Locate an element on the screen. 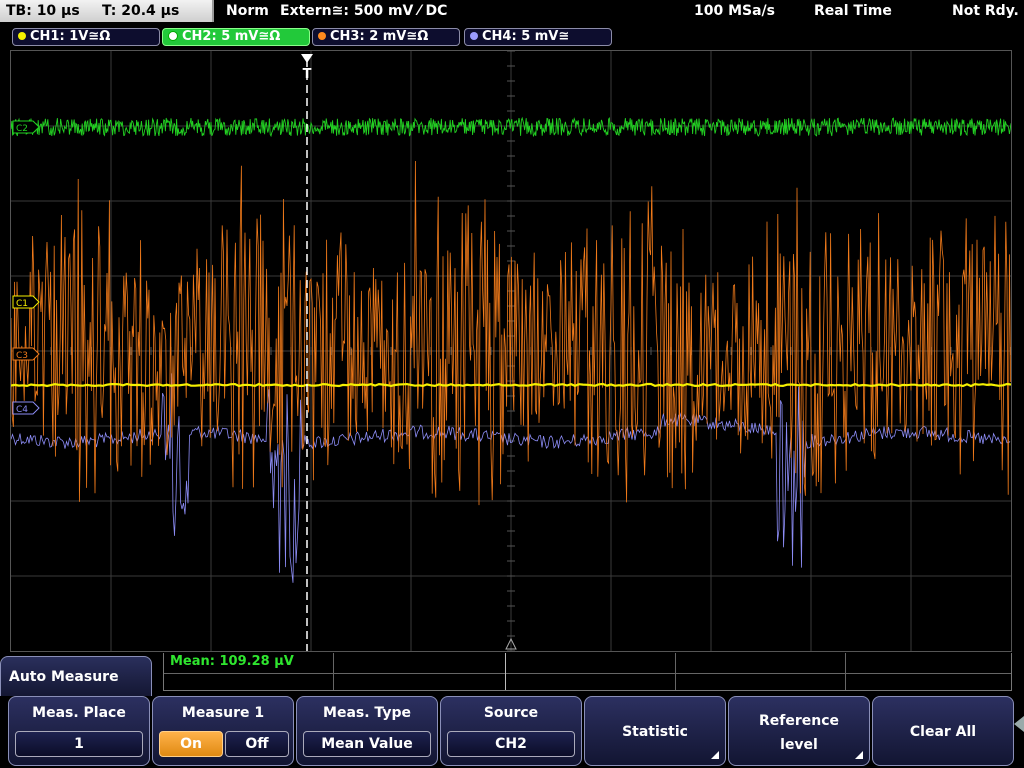  clear-all-softkey: Clear All is located at coordinates (943, 731).